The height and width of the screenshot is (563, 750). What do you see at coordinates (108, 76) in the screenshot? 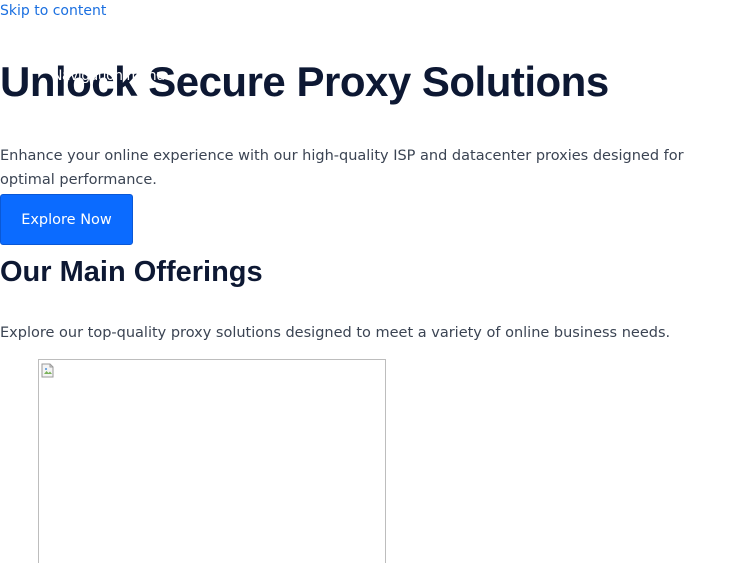
I see `hero-overlay-text: Navigation menu` at bounding box center [108, 76].